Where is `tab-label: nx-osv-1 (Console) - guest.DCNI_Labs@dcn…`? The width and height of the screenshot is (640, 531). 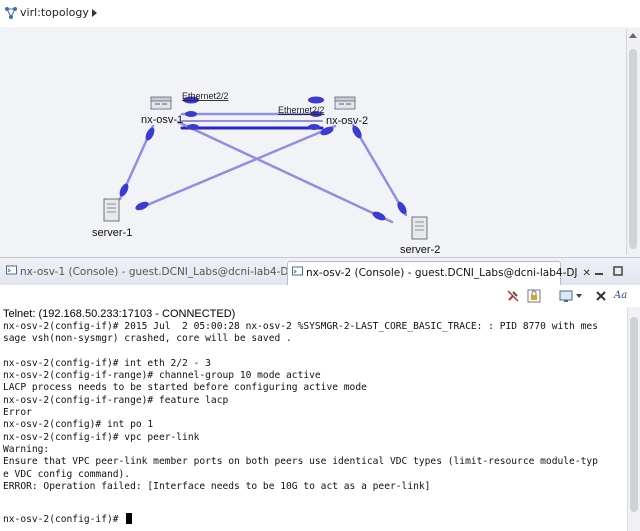 tab-label: nx-osv-1 (Console) - guest.DCNI_Labs@dcn… is located at coordinates (156, 272).